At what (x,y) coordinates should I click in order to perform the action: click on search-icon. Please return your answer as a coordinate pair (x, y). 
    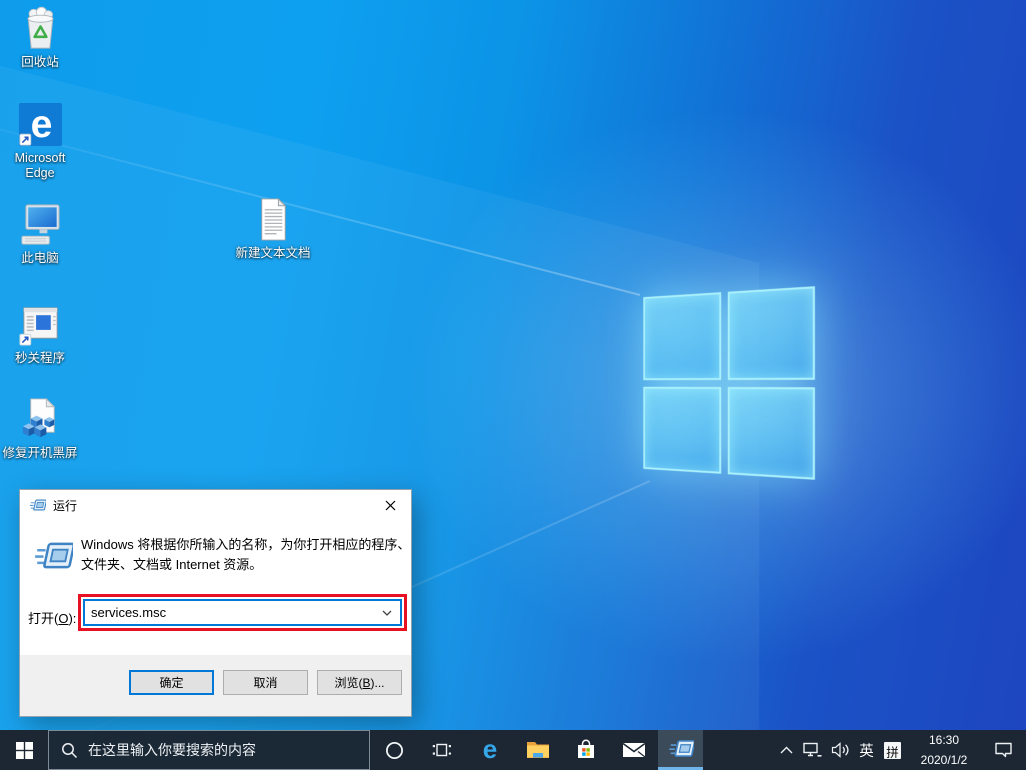
    Looking at the image, I should click on (70, 750).